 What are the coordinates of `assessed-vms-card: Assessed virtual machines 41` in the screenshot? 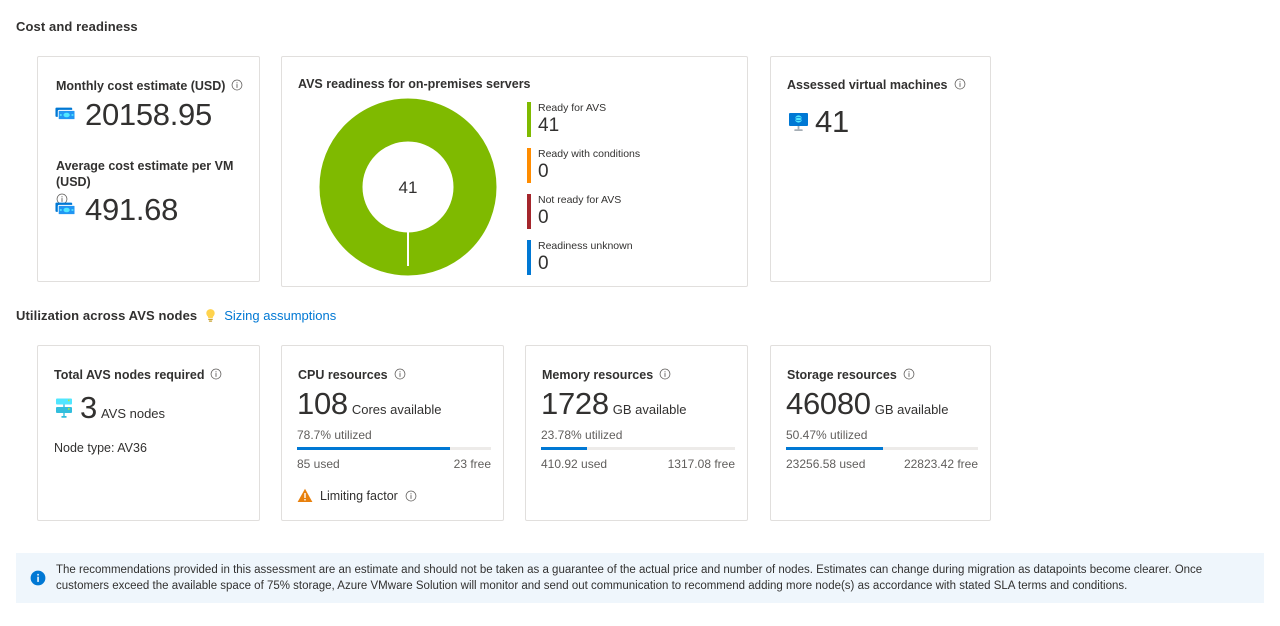 It's located at (880, 169).